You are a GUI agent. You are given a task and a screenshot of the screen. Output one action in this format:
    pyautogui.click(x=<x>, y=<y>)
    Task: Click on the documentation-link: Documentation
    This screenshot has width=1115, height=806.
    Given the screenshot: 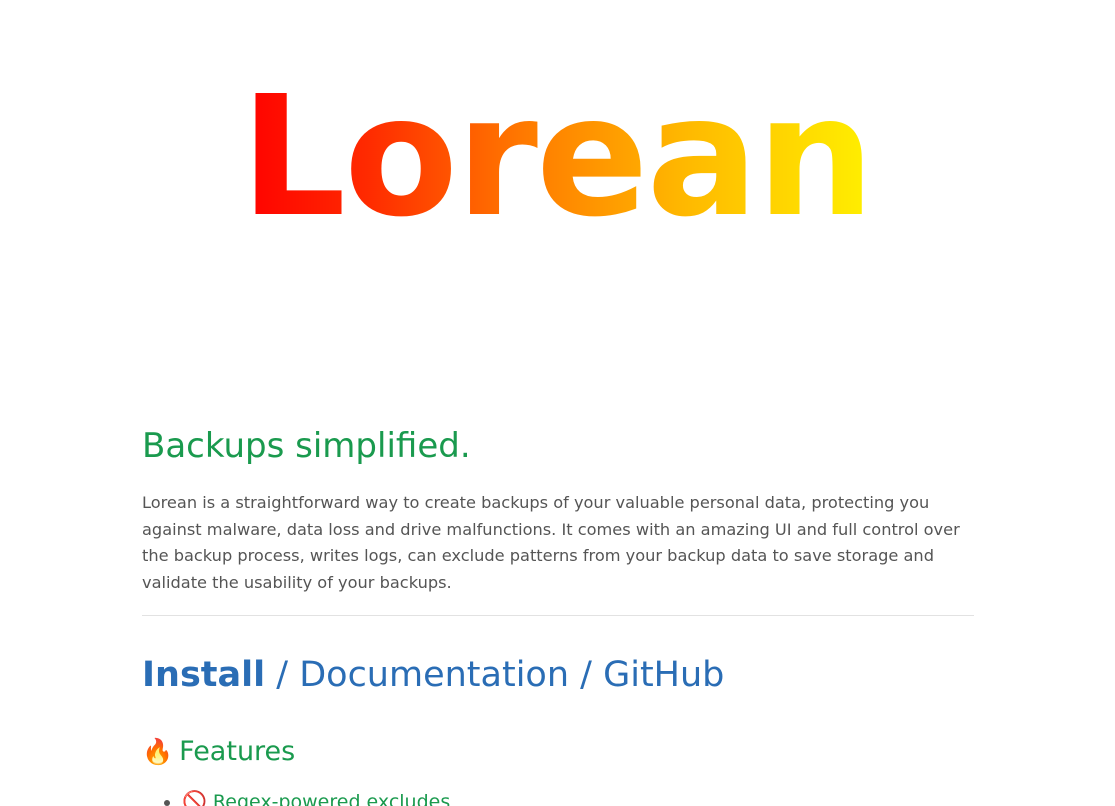 What is the action you would take?
    pyautogui.click(x=434, y=675)
    